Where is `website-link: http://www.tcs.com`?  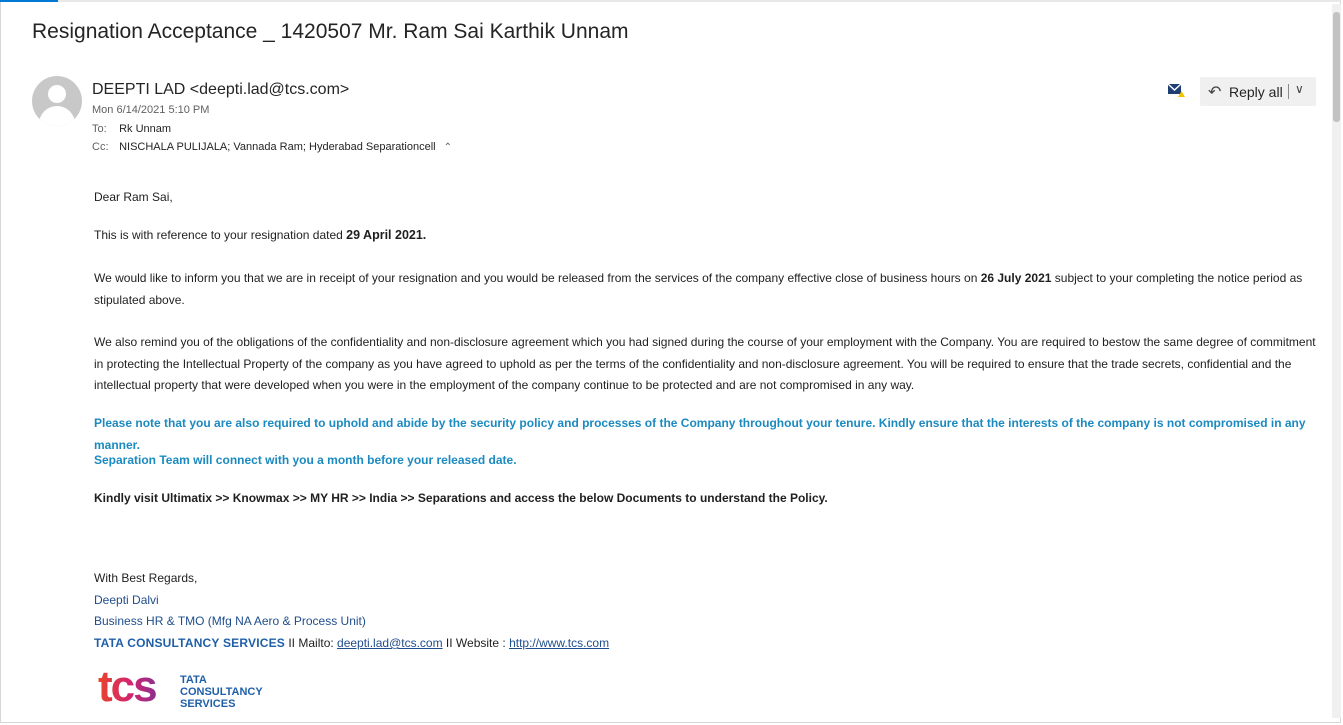 website-link: http://www.tcs.com is located at coordinates (559, 643).